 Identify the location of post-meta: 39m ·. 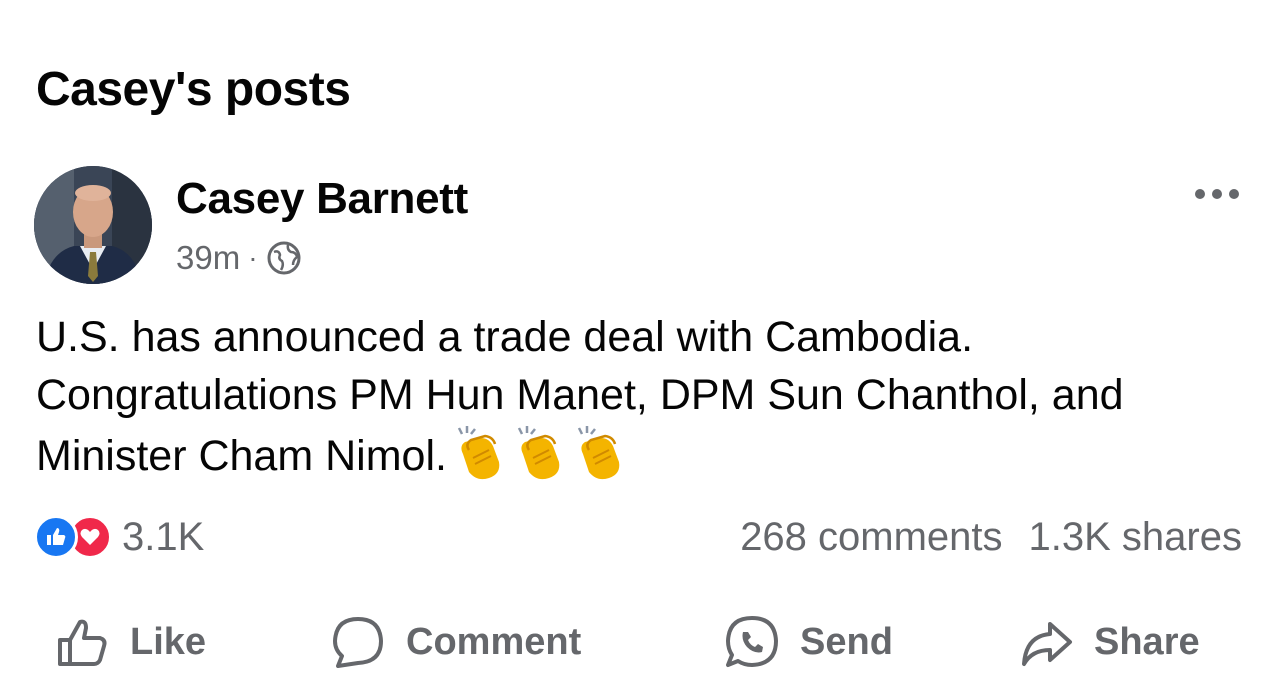
(239, 258).